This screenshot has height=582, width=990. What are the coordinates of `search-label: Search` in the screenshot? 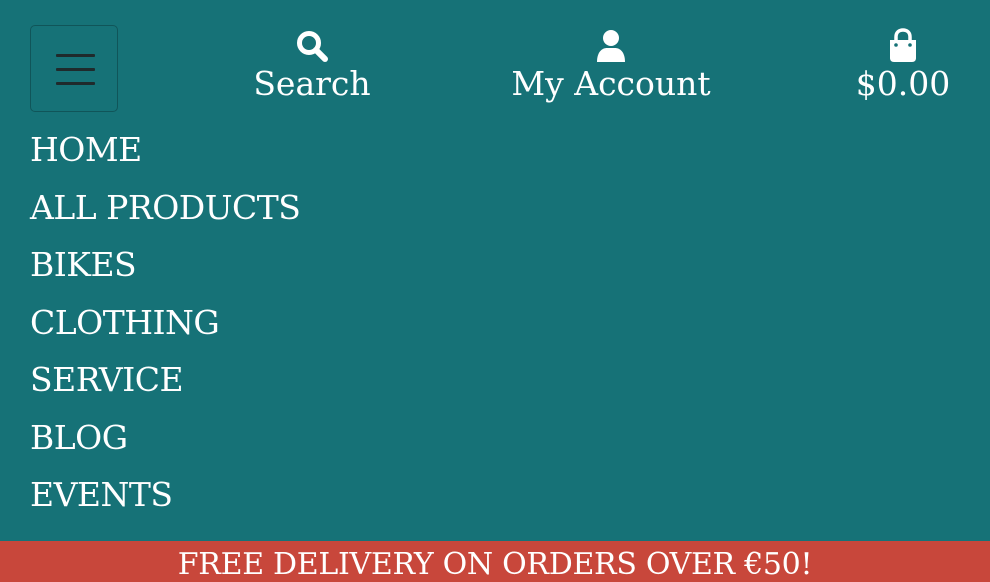 It's located at (312, 83).